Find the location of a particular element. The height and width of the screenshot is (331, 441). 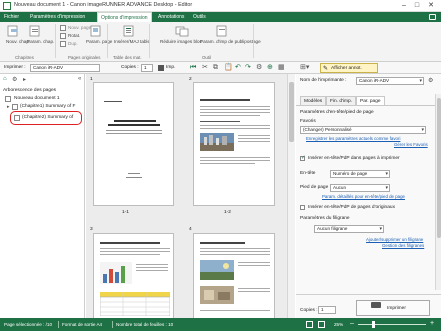

menu-options-impression: Options d'impression is located at coordinates (124, 17).